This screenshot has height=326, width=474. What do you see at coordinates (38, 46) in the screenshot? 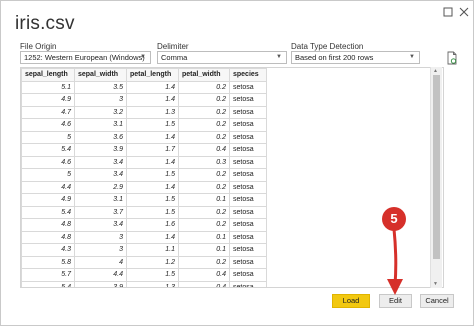
I see `file-origin-label: File Origin` at bounding box center [38, 46].